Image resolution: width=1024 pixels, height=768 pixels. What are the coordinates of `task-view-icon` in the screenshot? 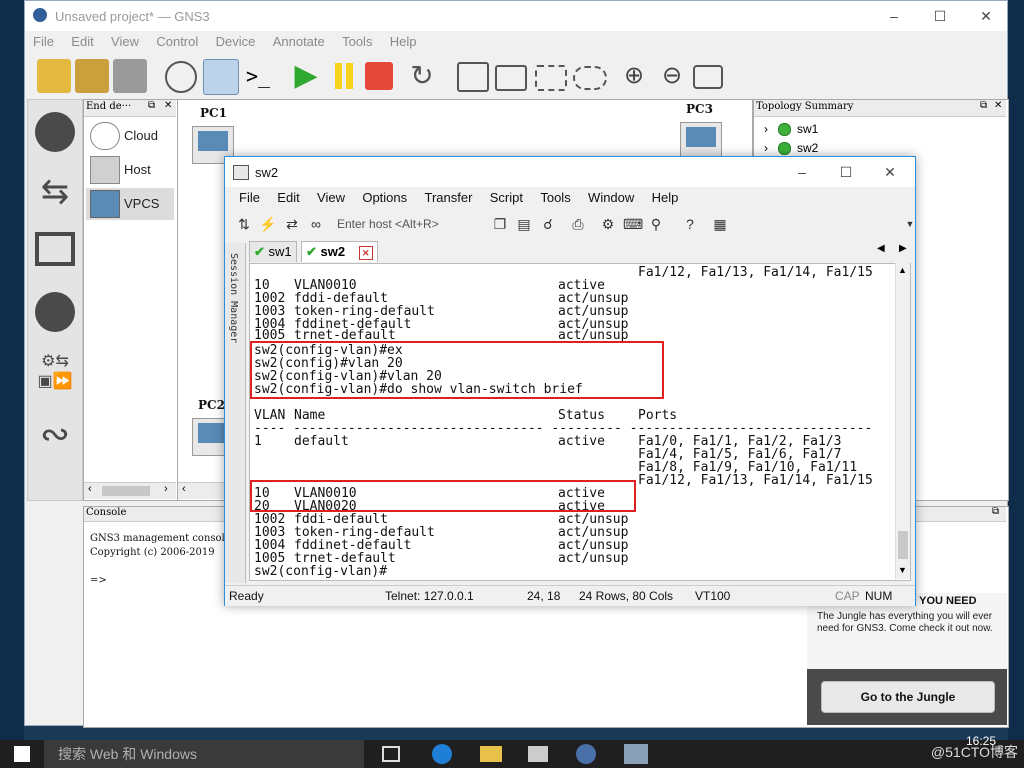 It's located at (391, 754).